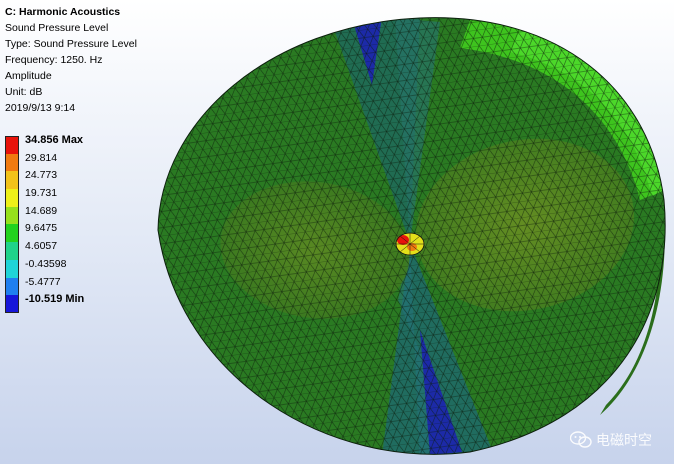 This screenshot has width=674, height=464. I want to click on legend-value: 34.856 Max, so click(54, 140).